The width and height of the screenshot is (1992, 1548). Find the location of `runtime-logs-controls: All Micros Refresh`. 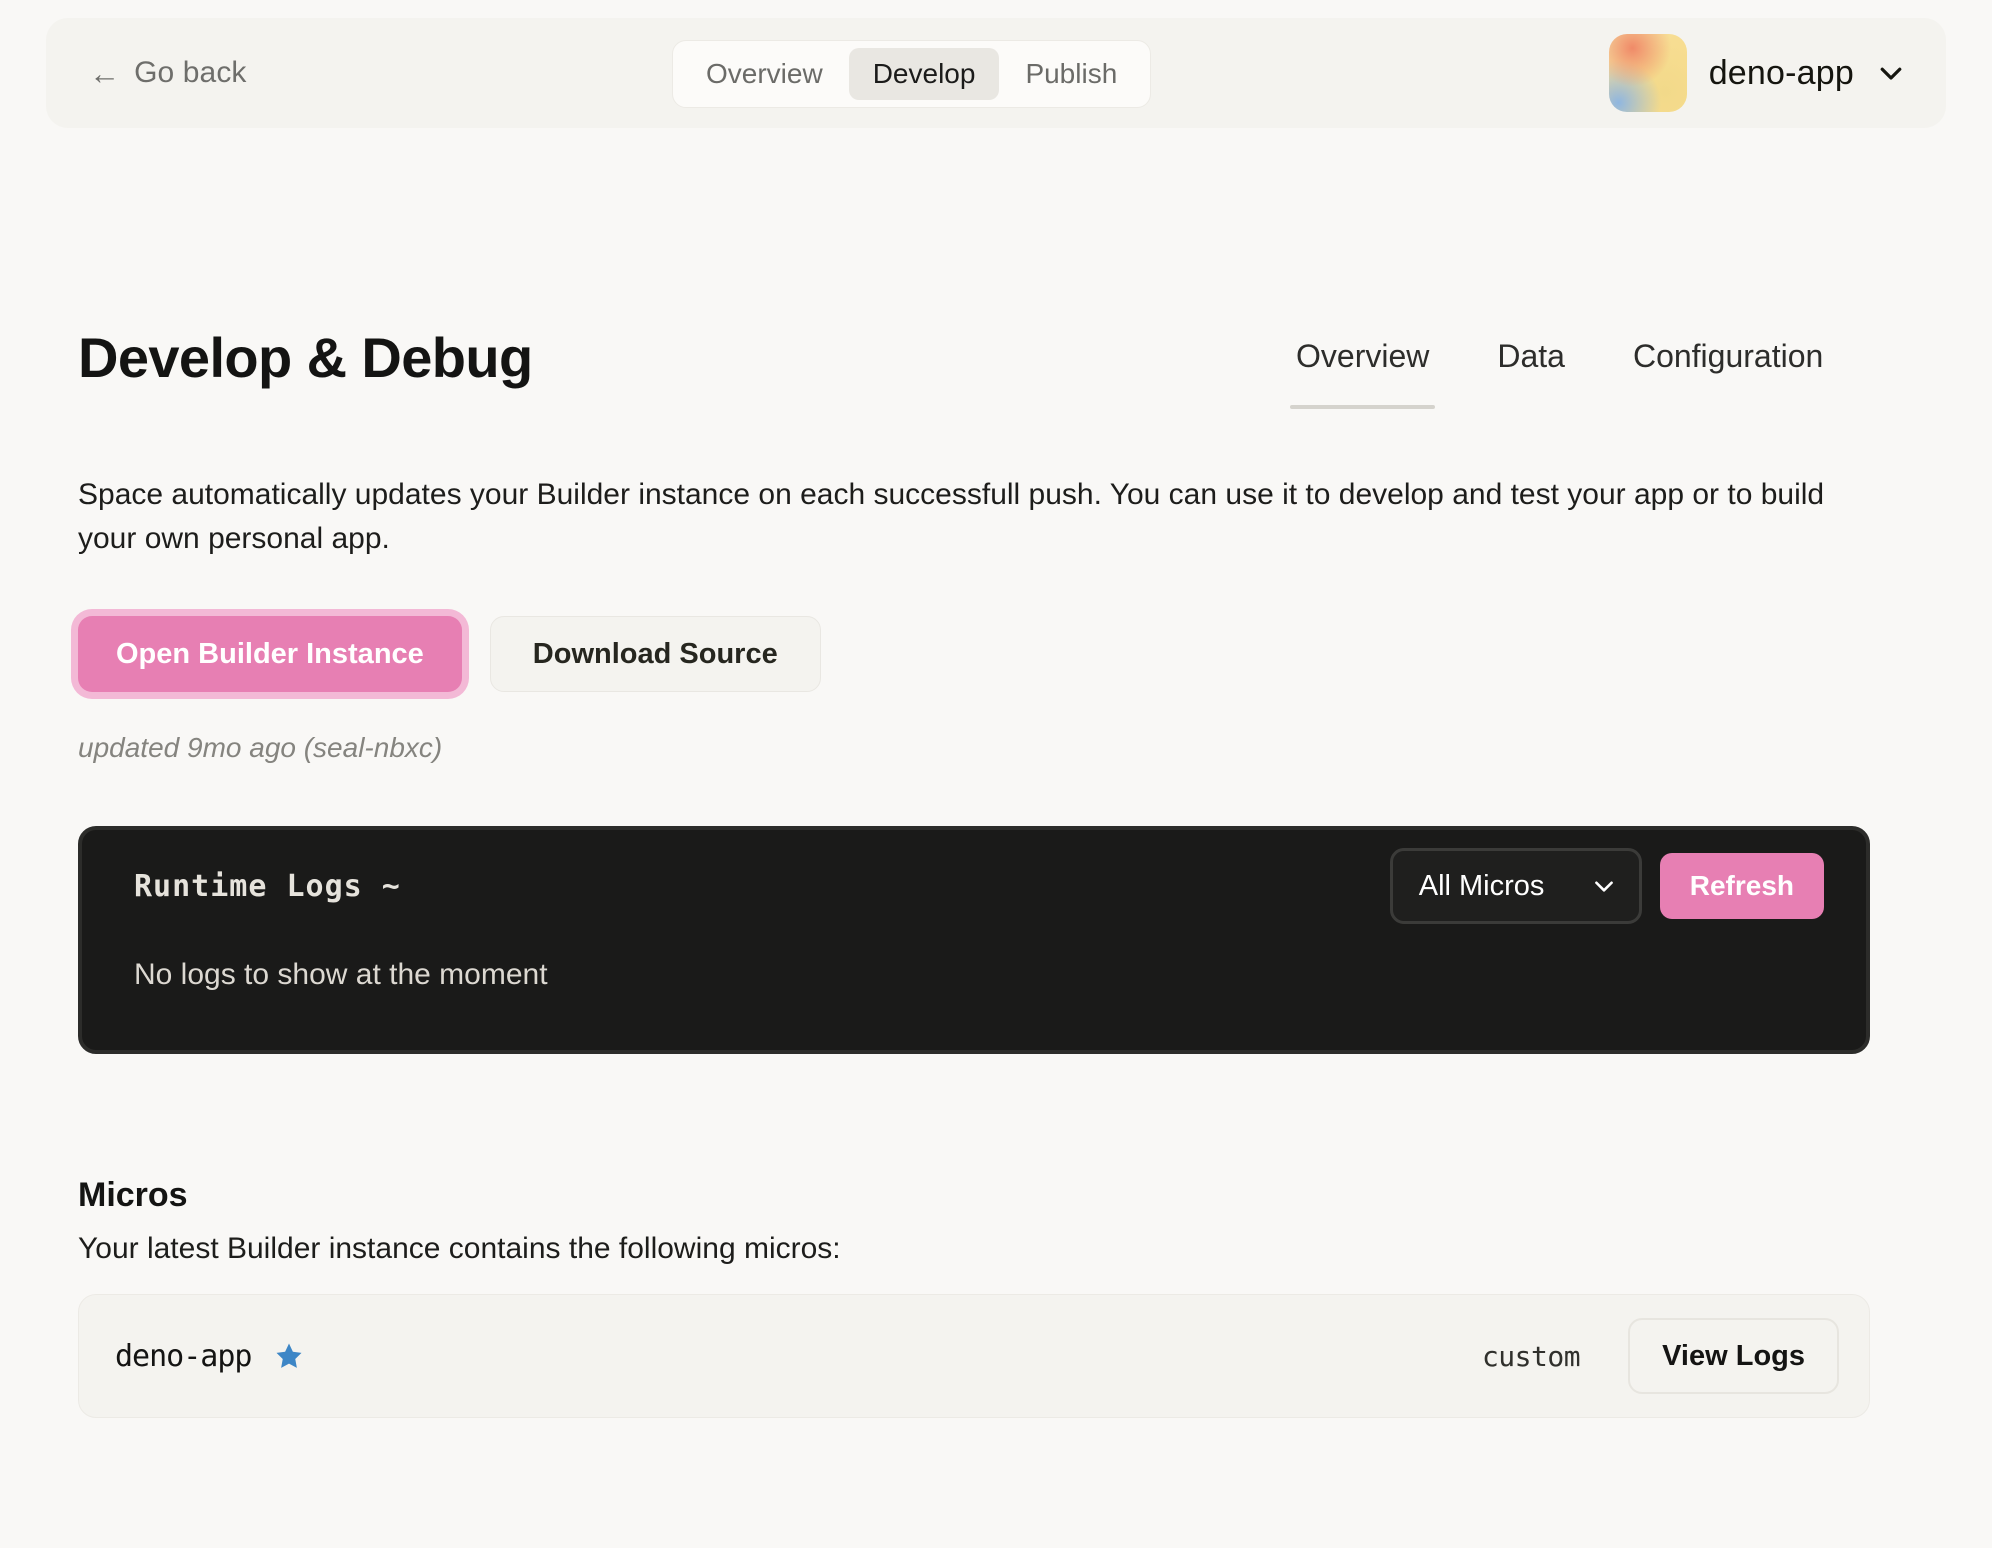

runtime-logs-controls: All Micros Refresh is located at coordinates (1606, 886).